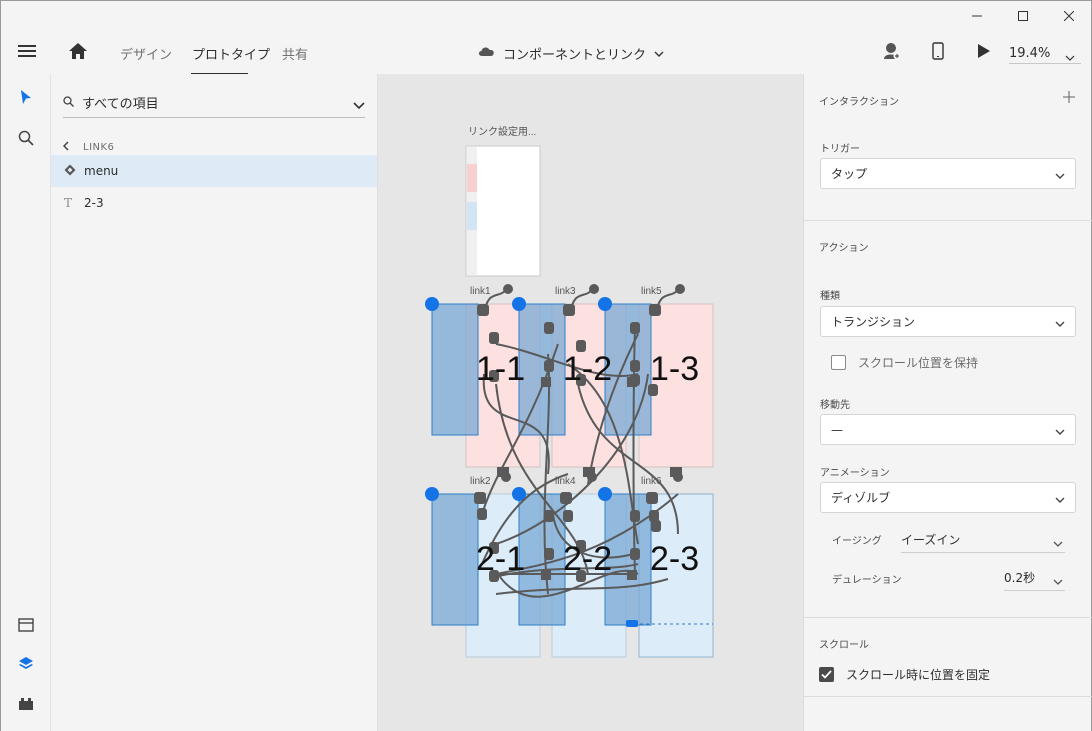 The image size is (1092, 731). Describe the element at coordinates (844, 645) in the screenshot. I see `scroll-header: スクロール` at that location.